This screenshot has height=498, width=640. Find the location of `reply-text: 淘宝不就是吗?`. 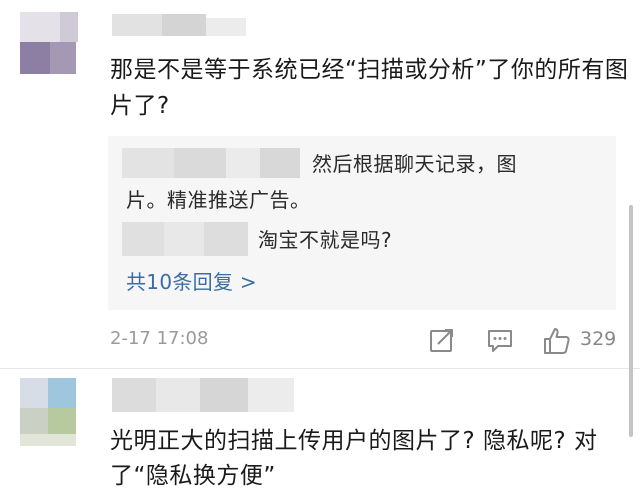

reply-text: 淘宝不就是吗? is located at coordinates (325, 240).